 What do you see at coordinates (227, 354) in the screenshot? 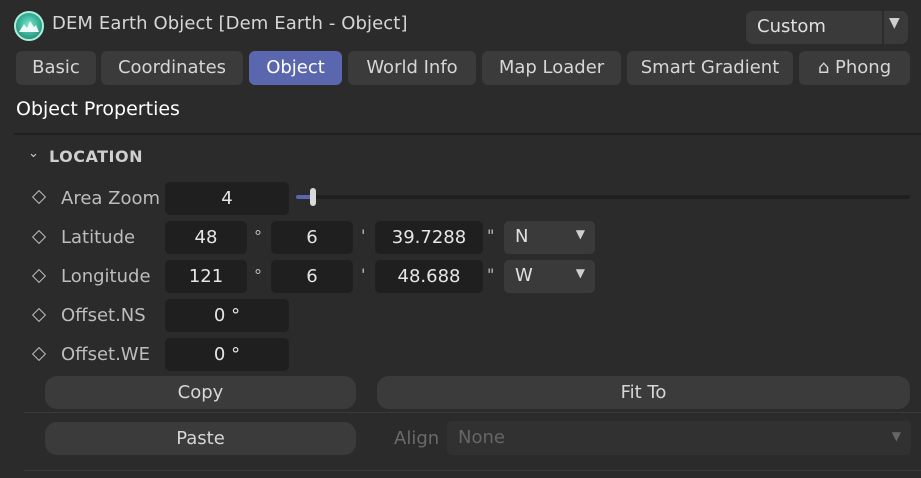
I see `offset-we-input: 0 °` at bounding box center [227, 354].